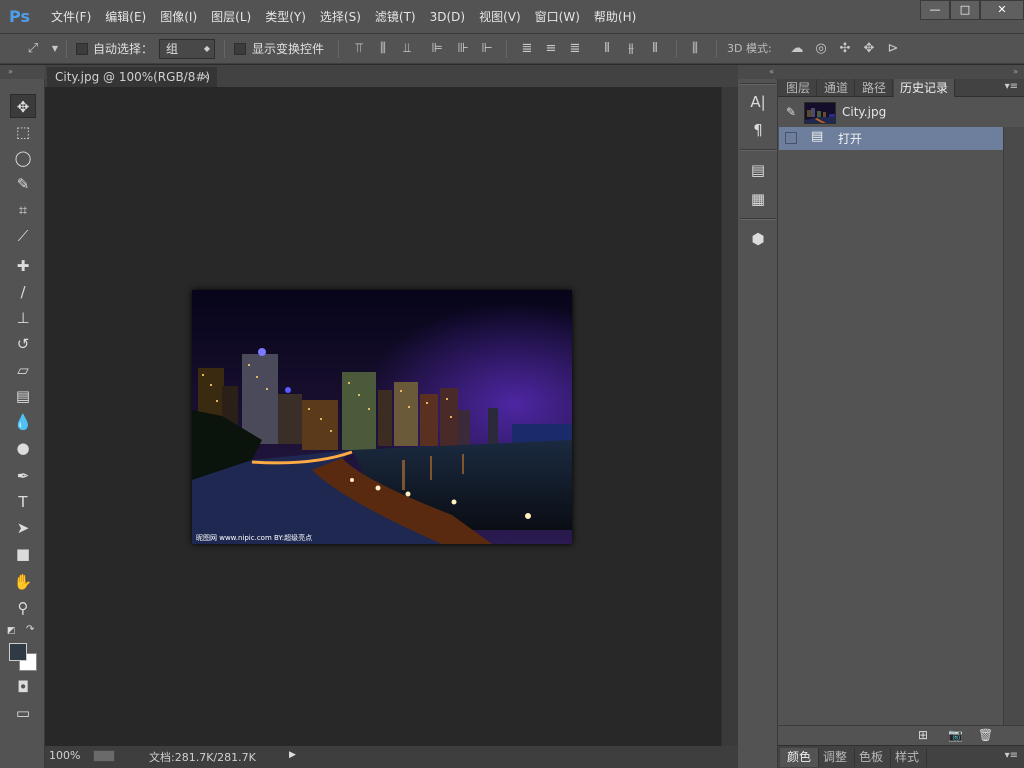 This screenshot has width=1024, height=768. Describe the element at coordinates (391, 757) in the screenshot. I see `status-bar: 100% 文档:281.7K/281.7K ▶` at that location.